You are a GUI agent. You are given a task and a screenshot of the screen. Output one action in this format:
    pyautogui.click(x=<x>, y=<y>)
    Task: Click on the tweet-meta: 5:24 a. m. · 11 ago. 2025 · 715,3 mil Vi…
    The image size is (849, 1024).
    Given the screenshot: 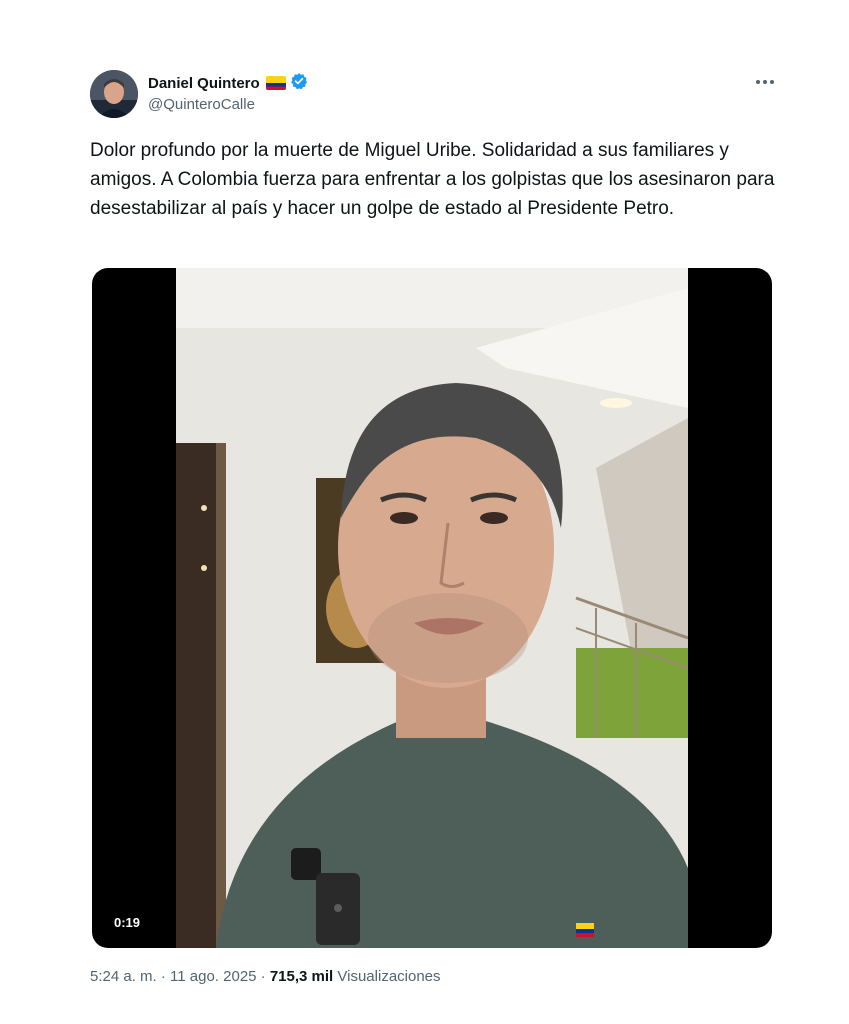 What is the action you would take?
    pyautogui.click(x=265, y=976)
    